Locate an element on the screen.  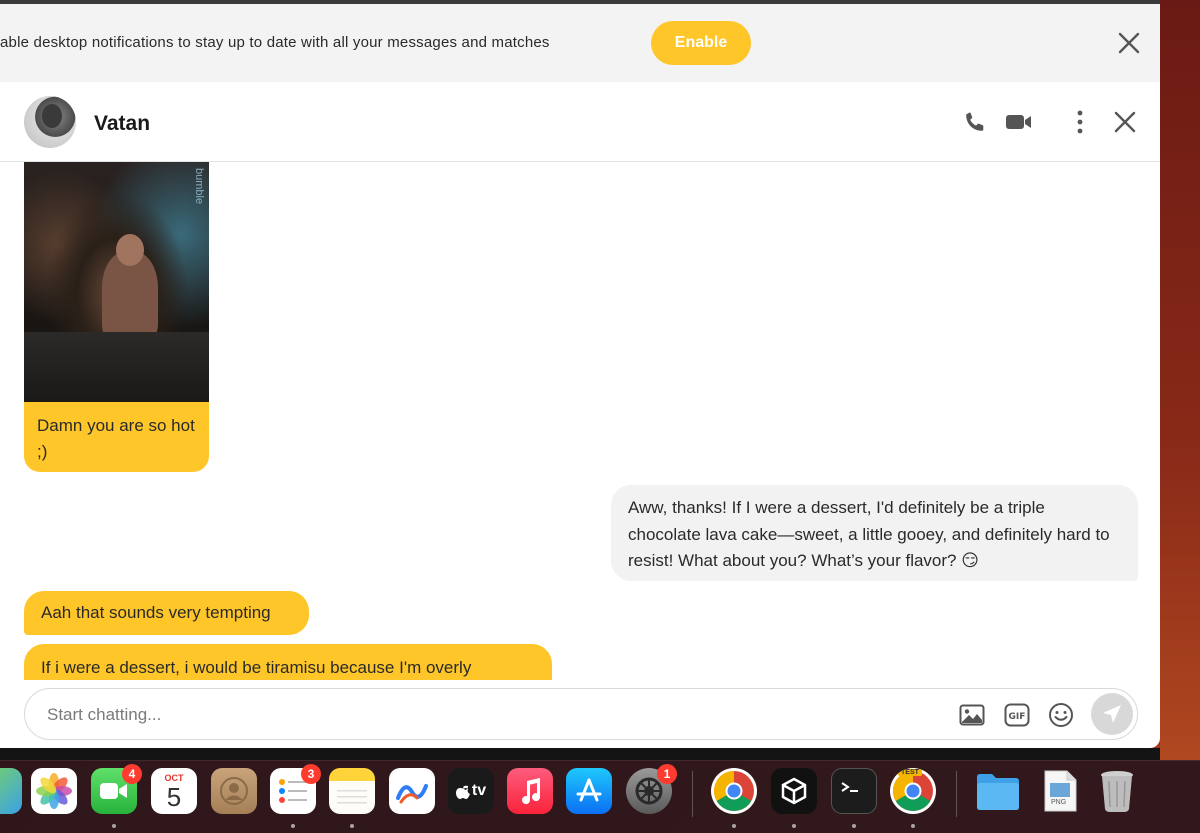
facetime-badge: 4 is located at coordinates (132, 774).